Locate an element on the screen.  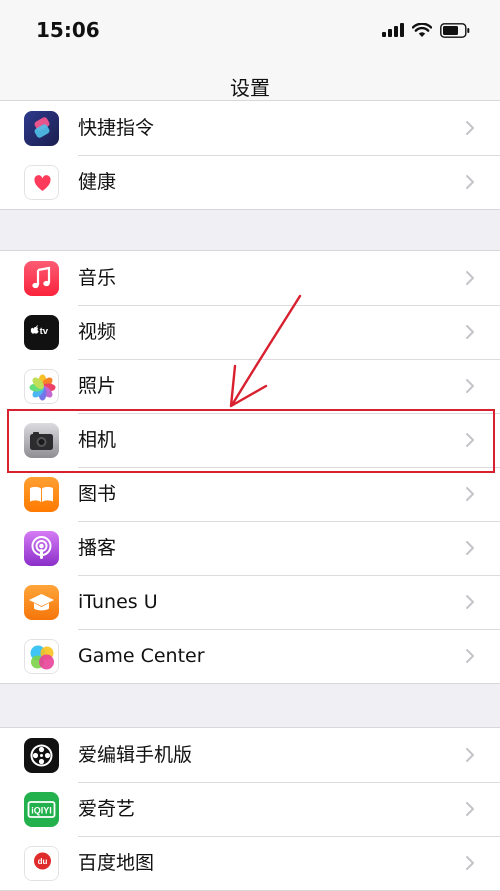
settings-row-label: iTunes U is located at coordinates (118, 602).